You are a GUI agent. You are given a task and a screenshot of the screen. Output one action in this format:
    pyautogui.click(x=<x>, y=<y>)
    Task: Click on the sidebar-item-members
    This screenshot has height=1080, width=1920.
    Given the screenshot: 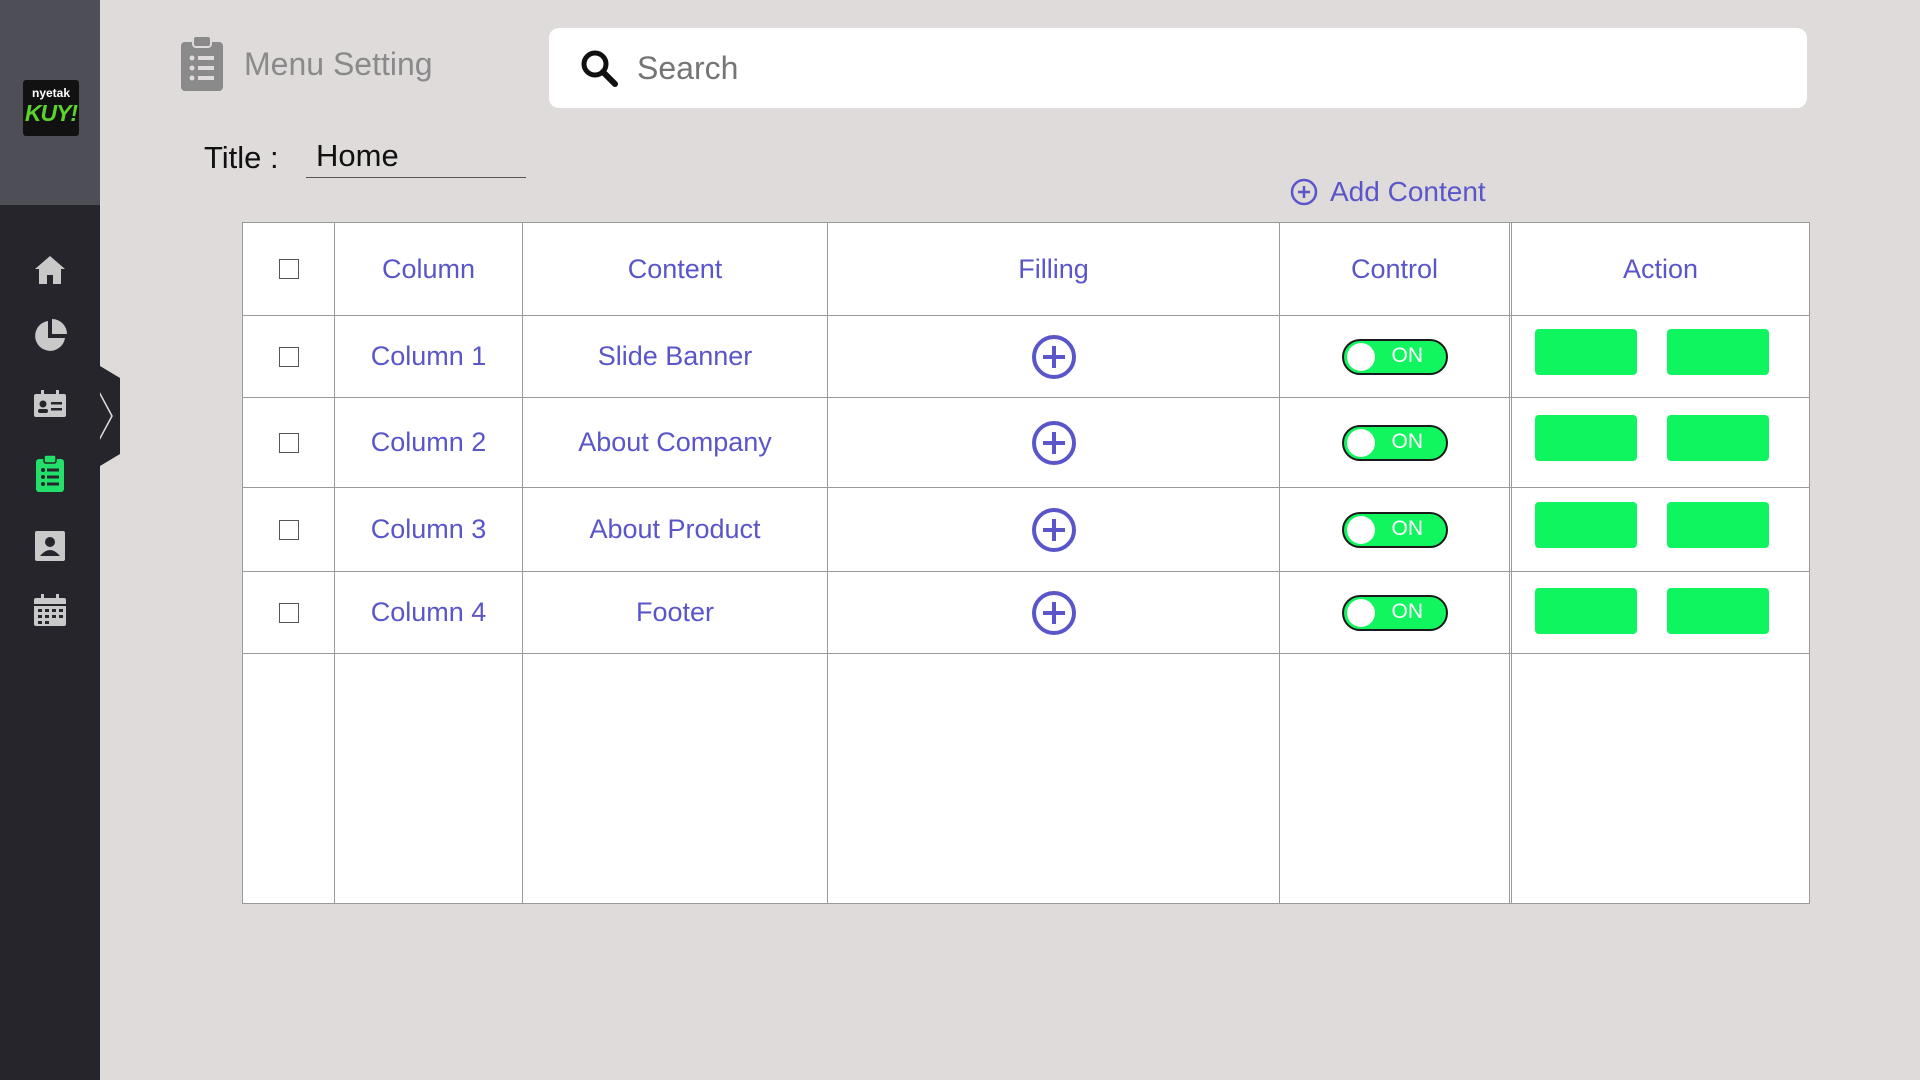 What is the action you would take?
    pyautogui.click(x=50, y=404)
    